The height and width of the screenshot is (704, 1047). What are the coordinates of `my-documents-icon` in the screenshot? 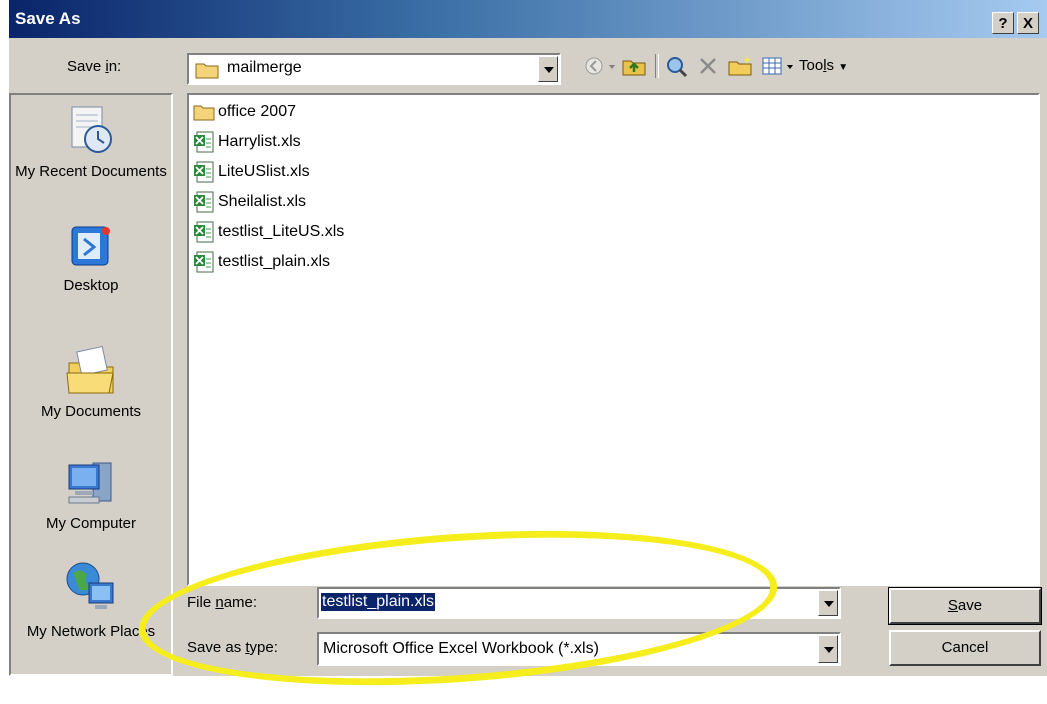 It's located at (90, 369).